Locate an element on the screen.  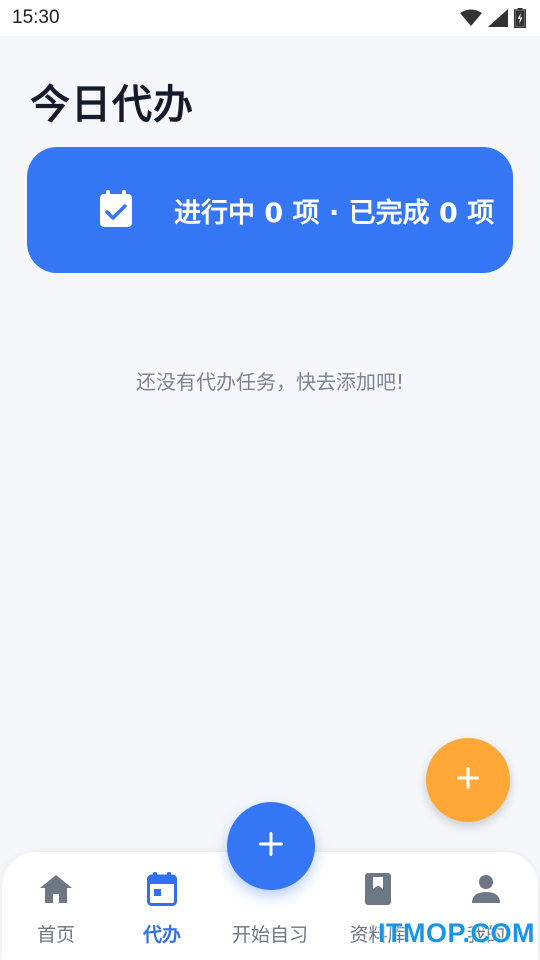
summary-text: 进行中 0 项 · 已完成 0 项 is located at coordinates (334, 213).